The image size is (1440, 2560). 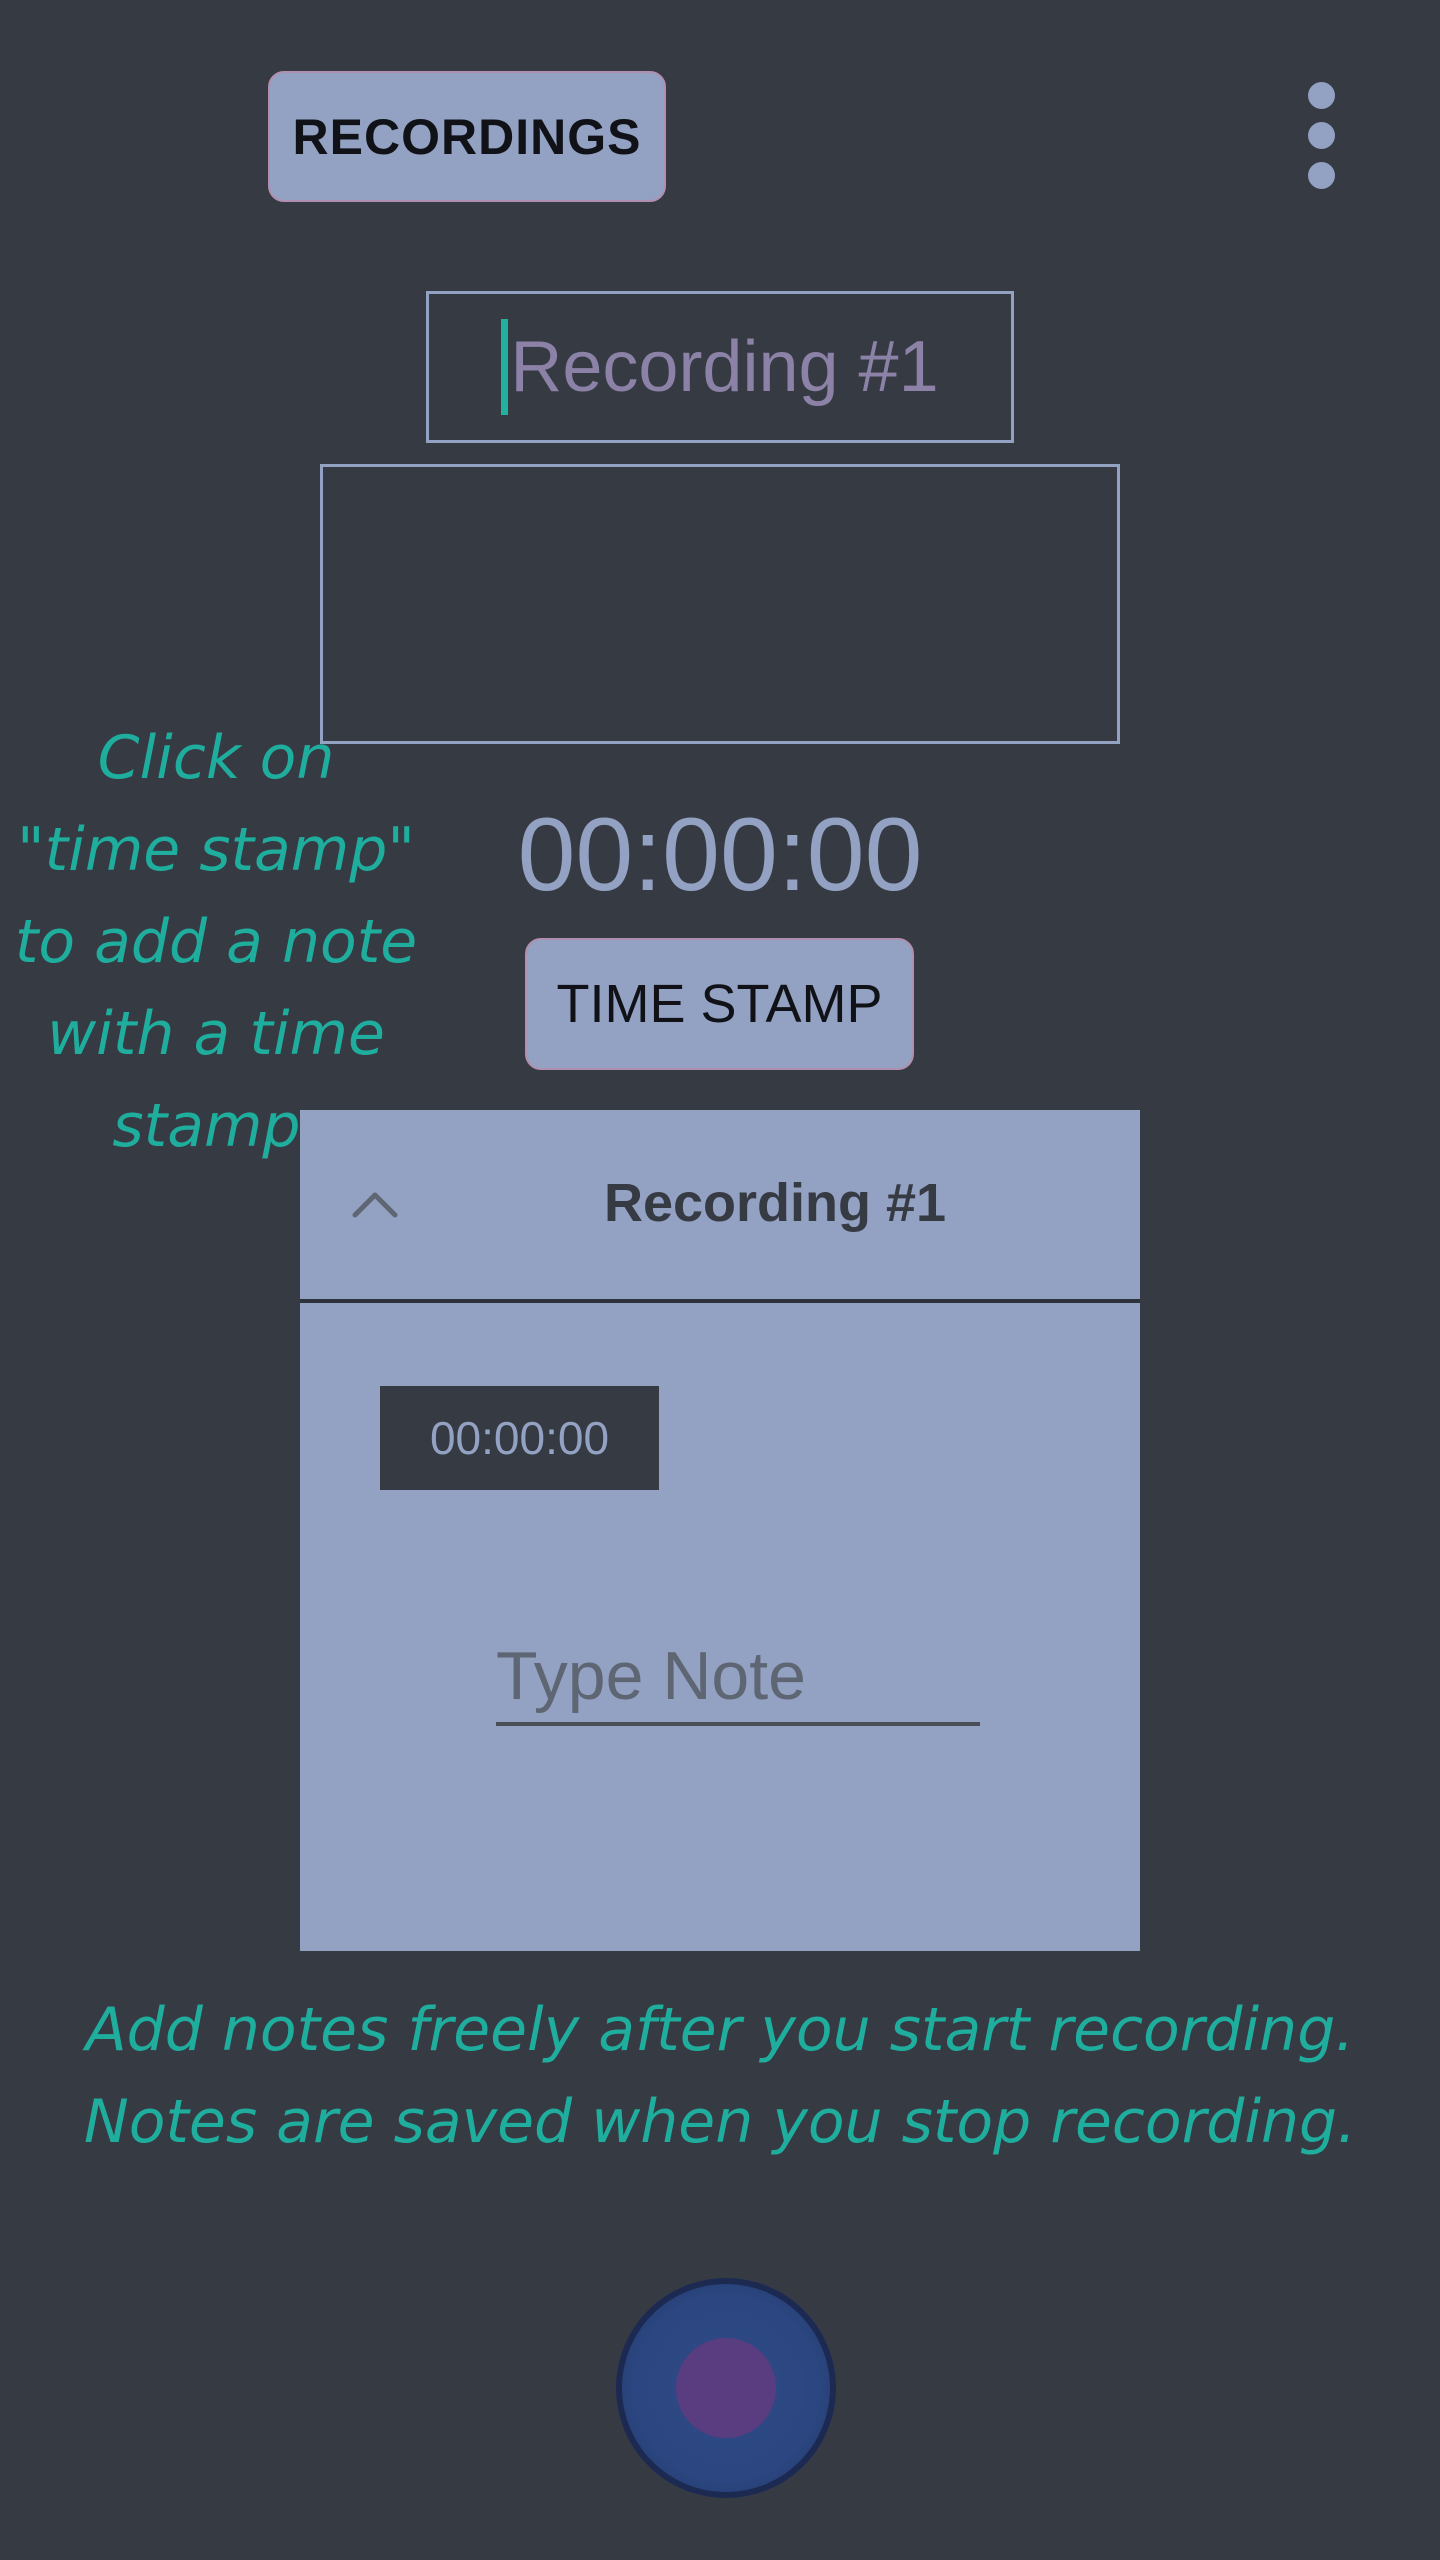 I want to click on time-stamp-button: TIME STAMP, so click(x=719, y=1004).